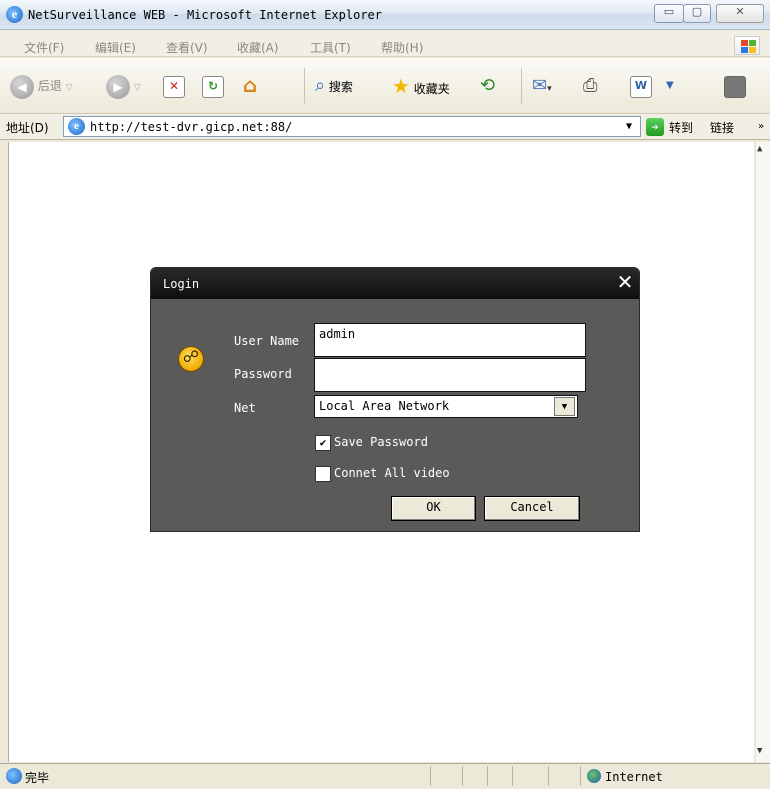 Image resolution: width=770 pixels, height=789 pixels. I want to click on login-dialog-title: Login, so click(181, 284).